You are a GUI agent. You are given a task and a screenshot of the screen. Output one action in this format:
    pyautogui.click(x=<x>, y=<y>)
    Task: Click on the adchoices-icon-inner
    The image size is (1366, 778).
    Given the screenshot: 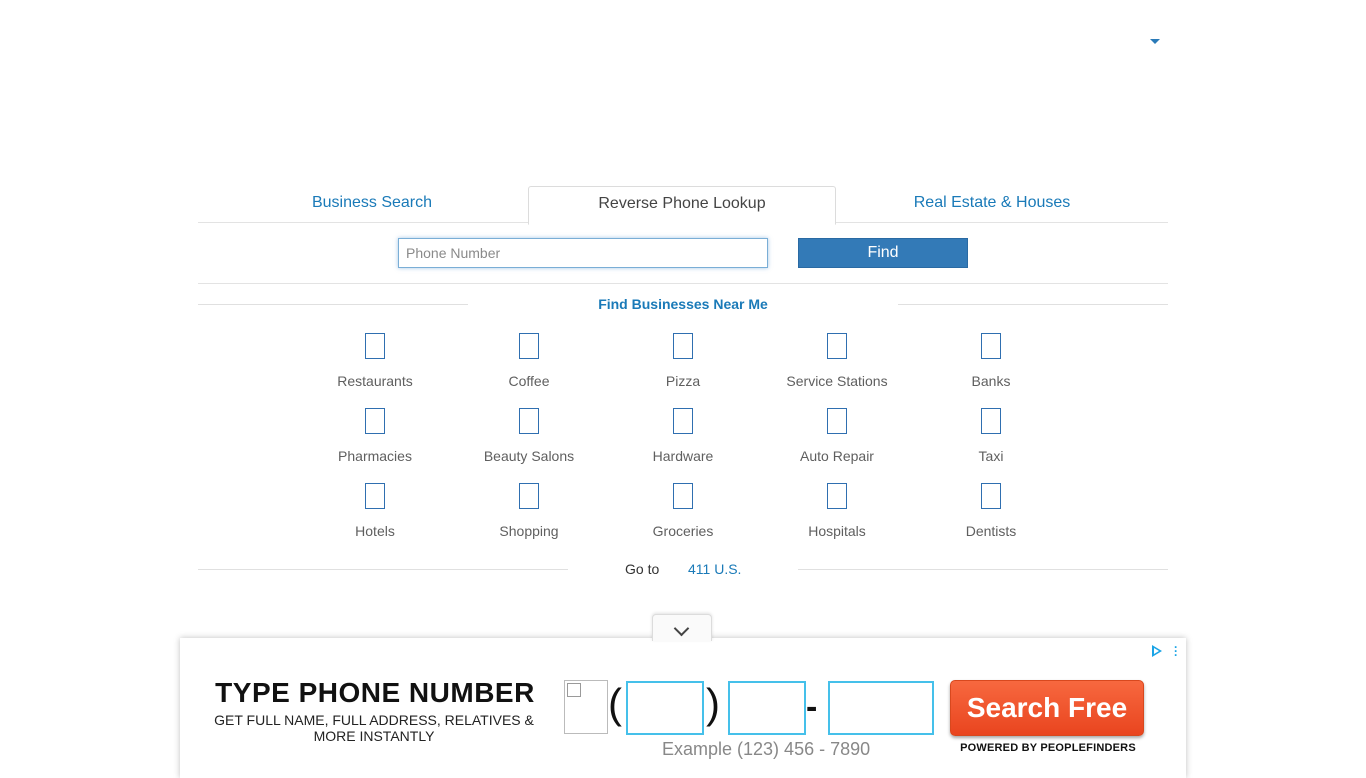 What is the action you would take?
    pyautogui.click(x=1156, y=651)
    